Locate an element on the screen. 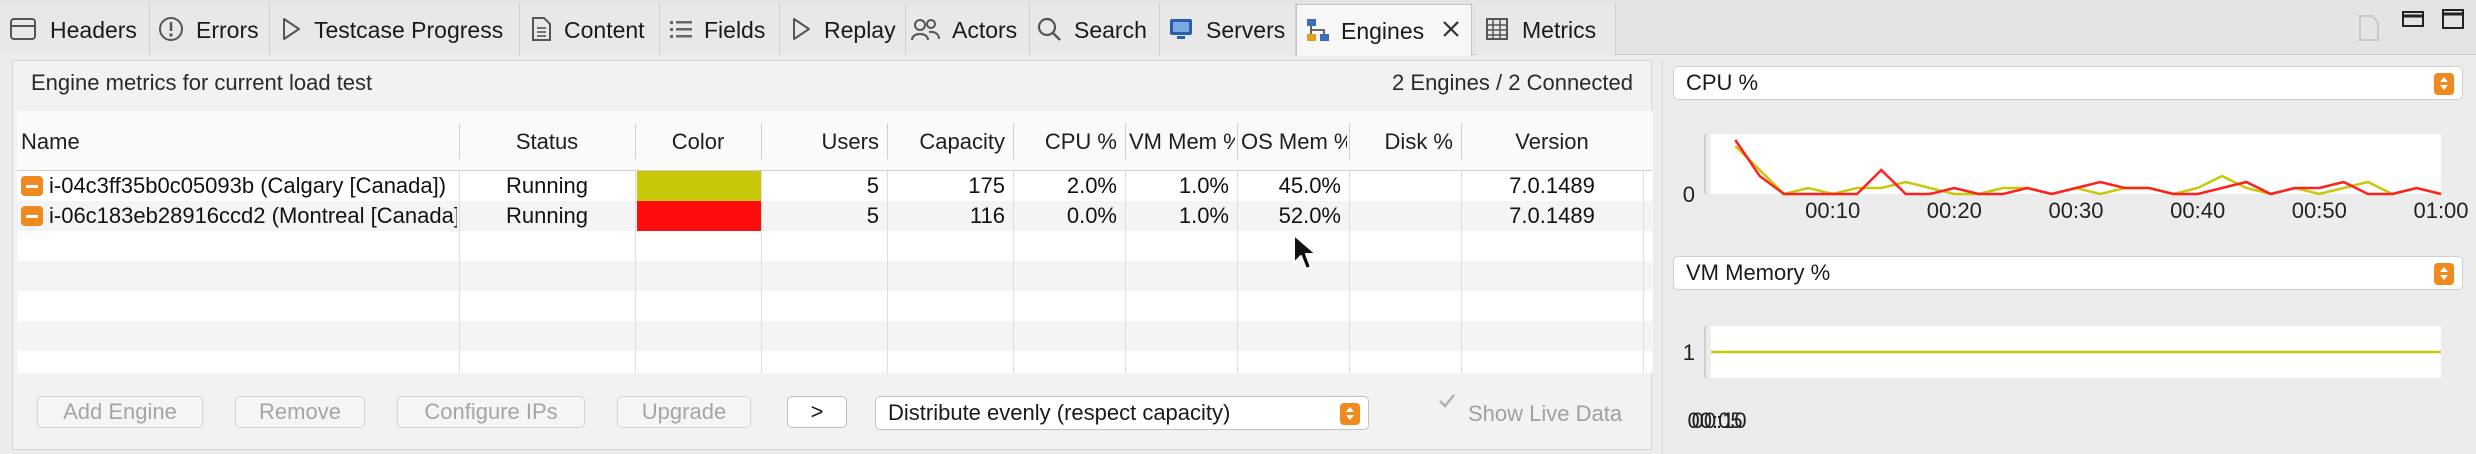 This screenshot has height=454, width=2476. tab-label: Testcase Progress is located at coordinates (409, 30).